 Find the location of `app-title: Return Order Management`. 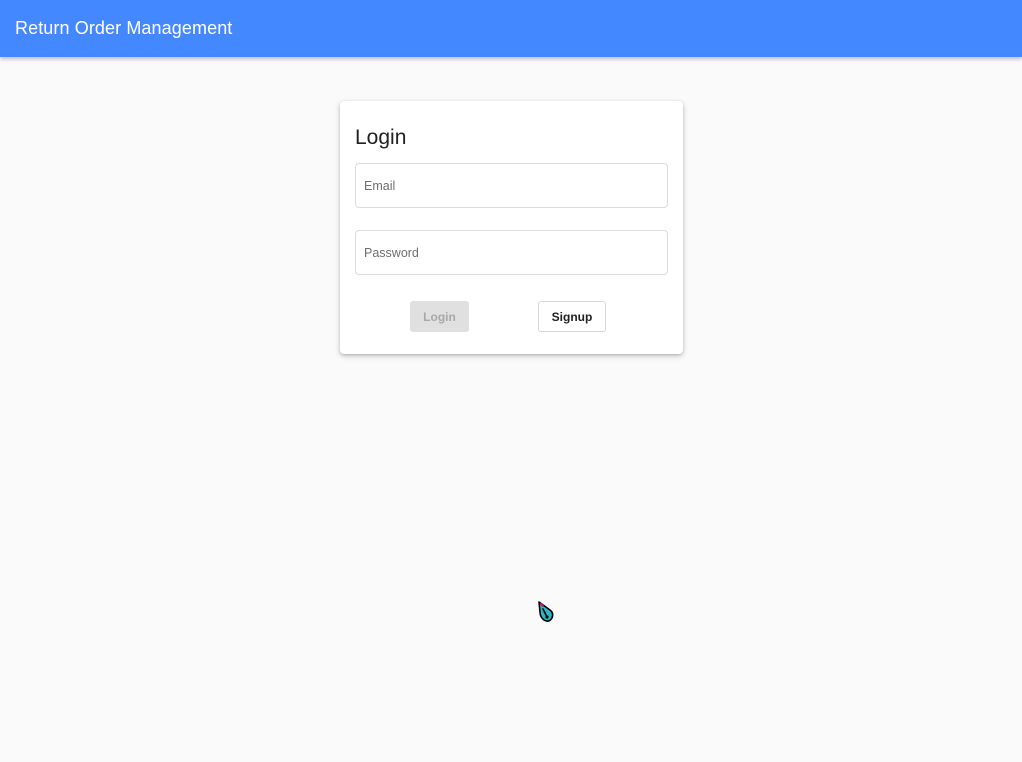

app-title: Return Order Management is located at coordinates (124, 28).